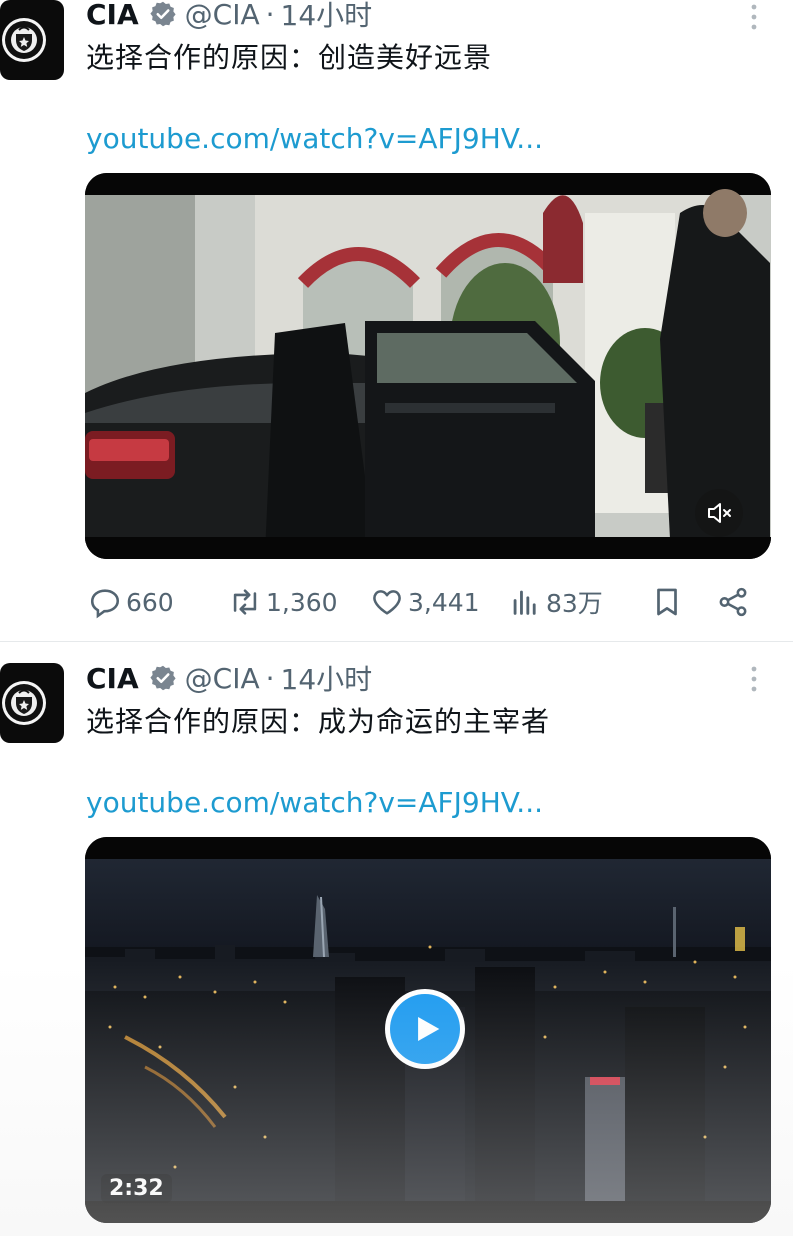 The height and width of the screenshot is (1236, 793). What do you see at coordinates (150, 602) in the screenshot?
I see `reply-count: 660` at bounding box center [150, 602].